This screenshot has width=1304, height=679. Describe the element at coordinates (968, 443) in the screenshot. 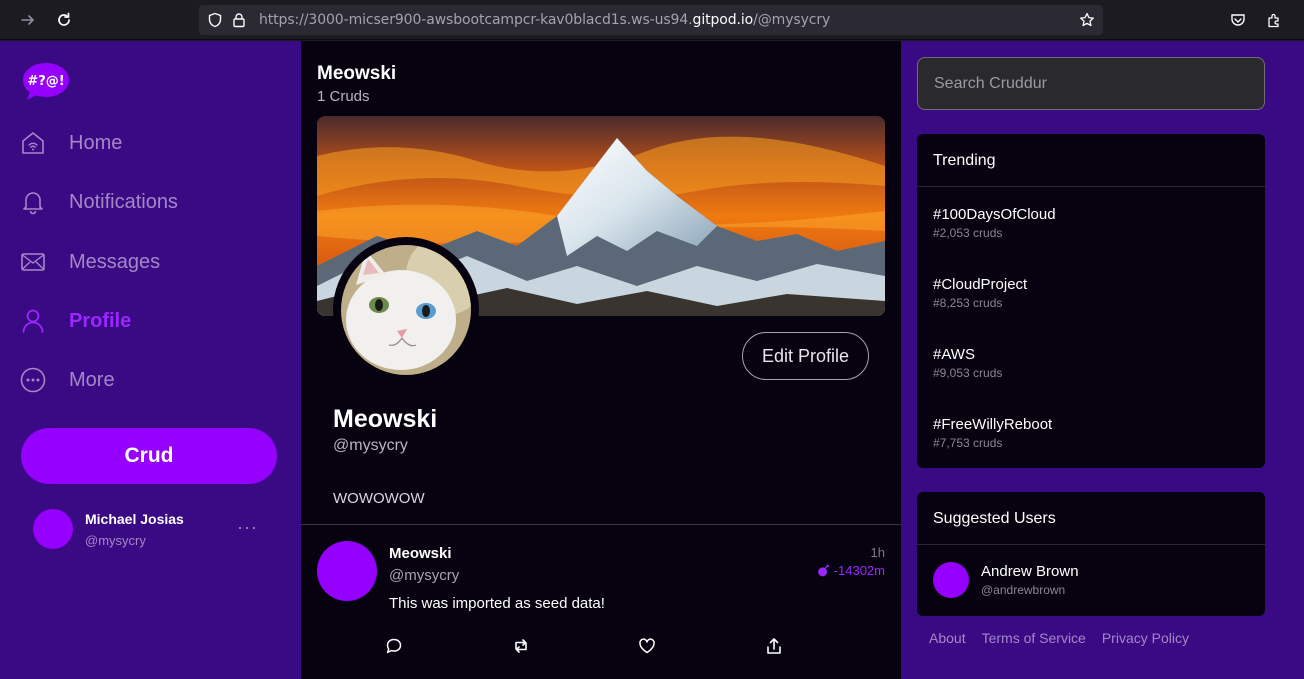

I see `trending-count: #7,753 cruds` at that location.